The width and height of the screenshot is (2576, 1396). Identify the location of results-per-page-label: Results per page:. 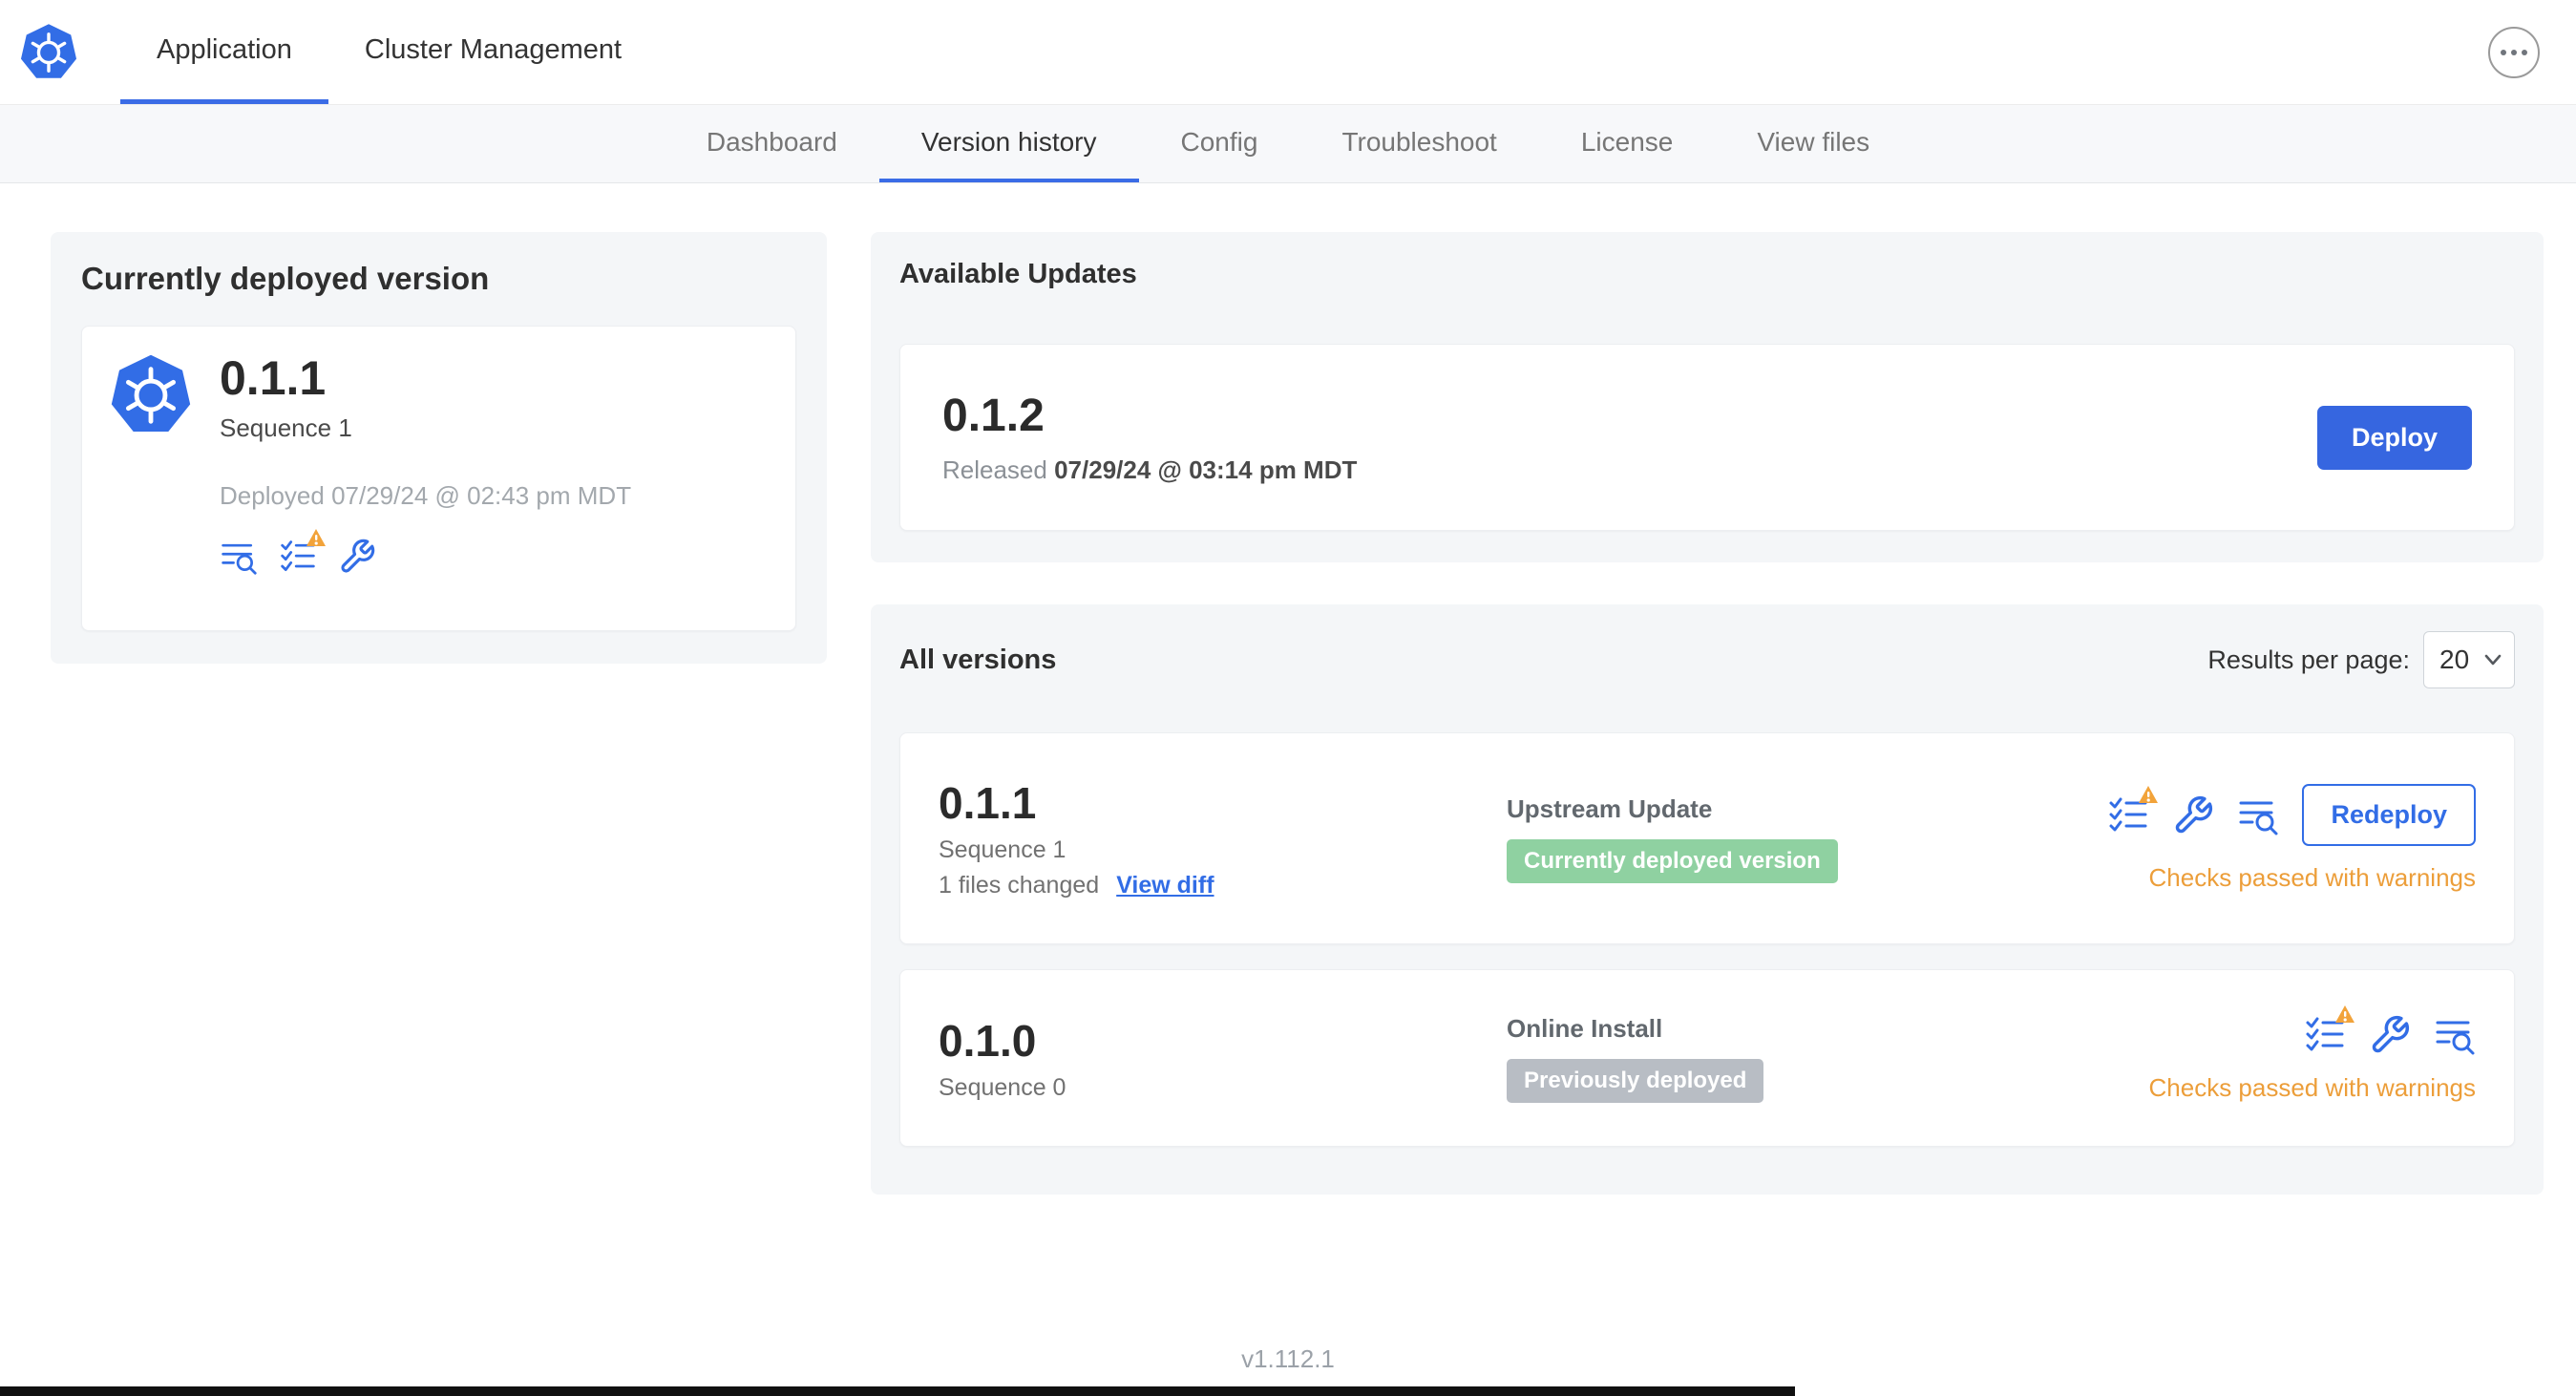
(2308, 659).